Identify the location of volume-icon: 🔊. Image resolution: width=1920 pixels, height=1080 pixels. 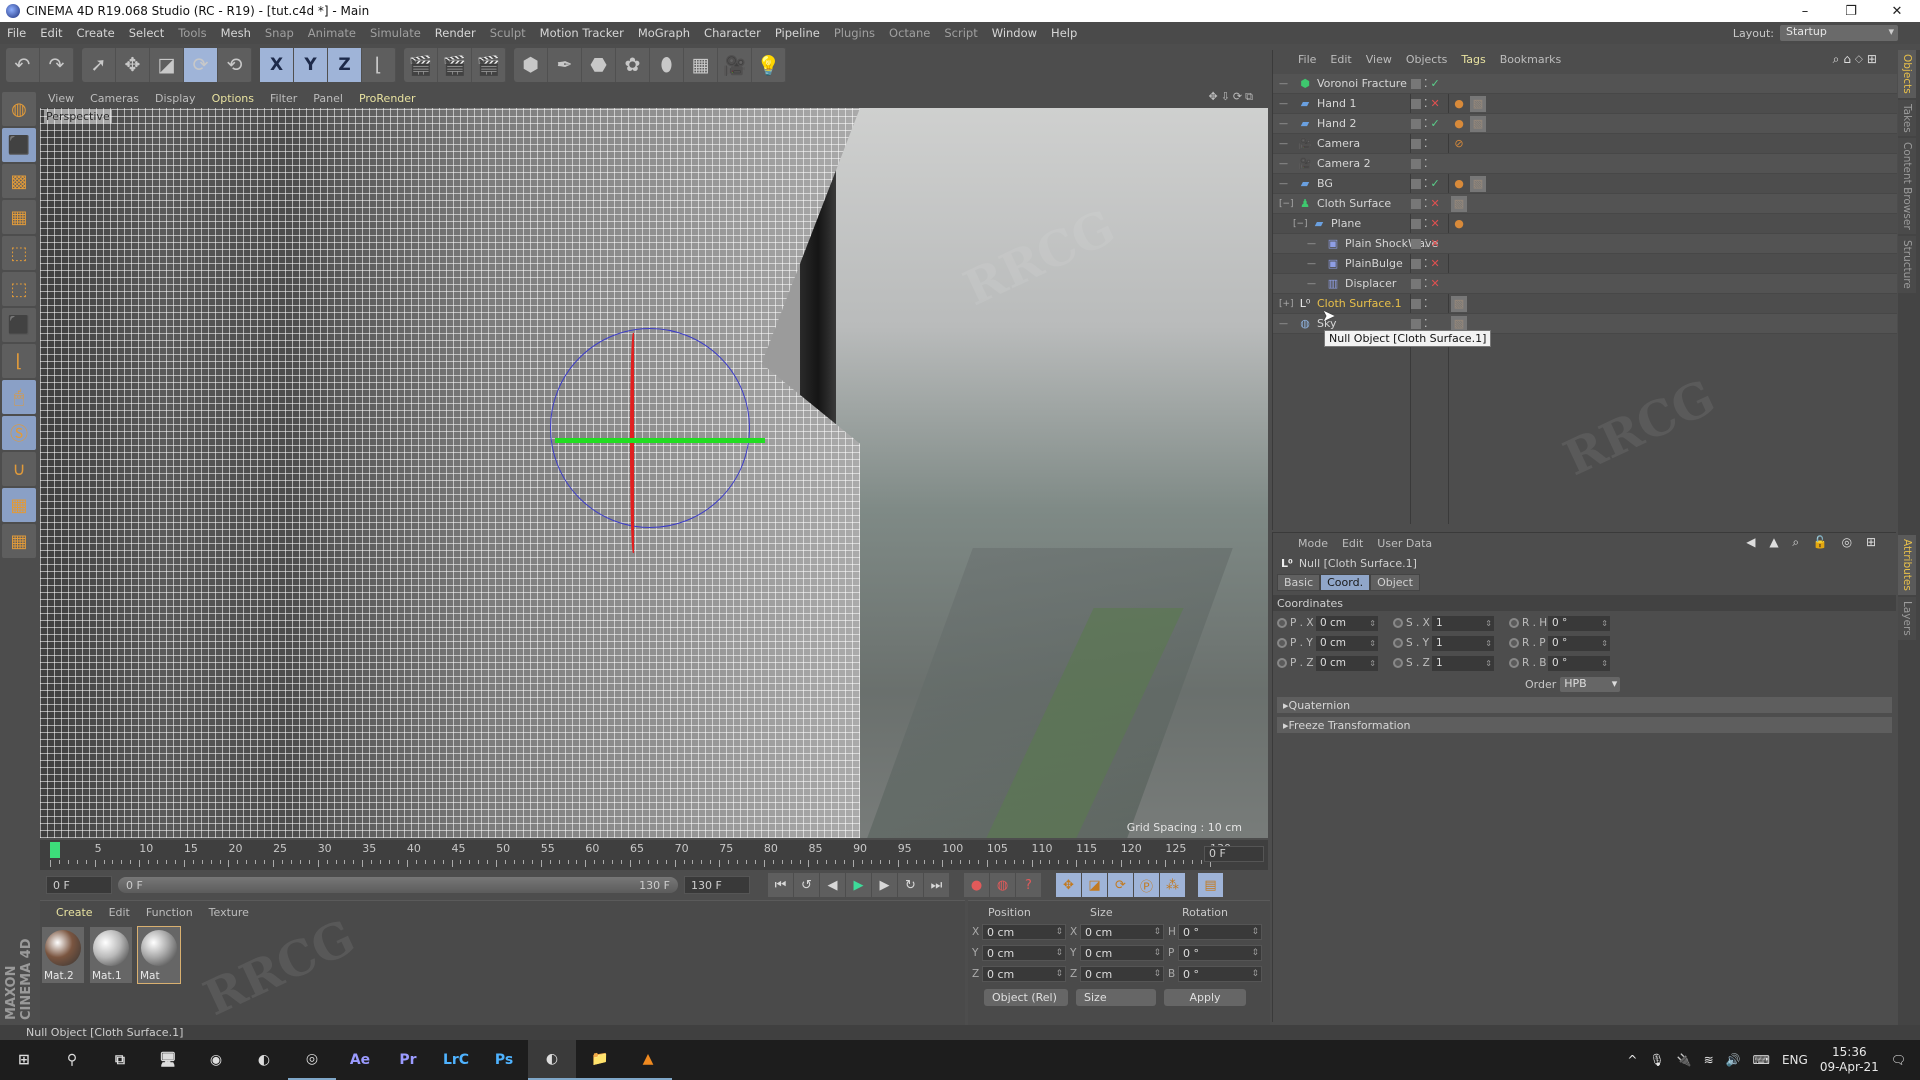
(1733, 1060).